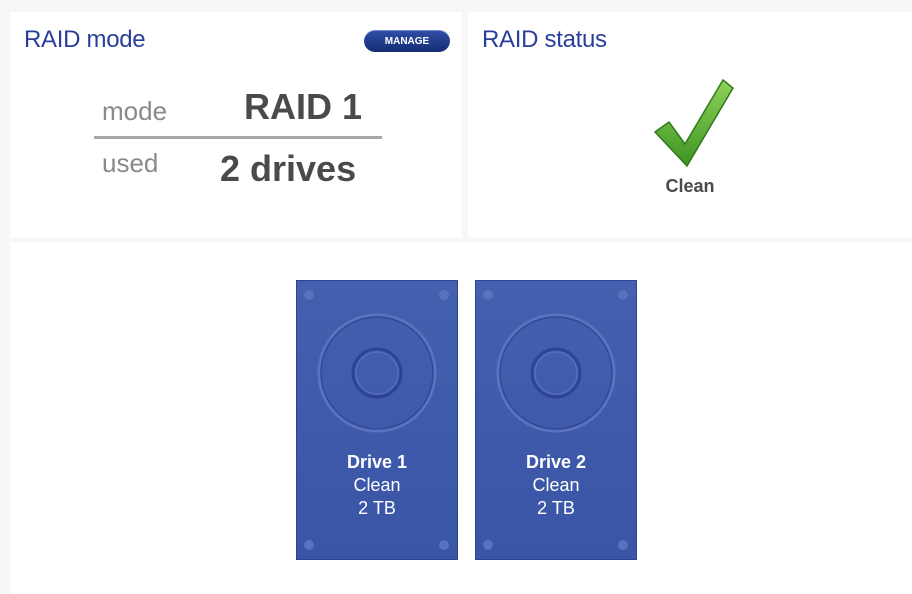  Describe the element at coordinates (544, 39) in the screenshot. I see `raid-status-title: RAID status` at that location.